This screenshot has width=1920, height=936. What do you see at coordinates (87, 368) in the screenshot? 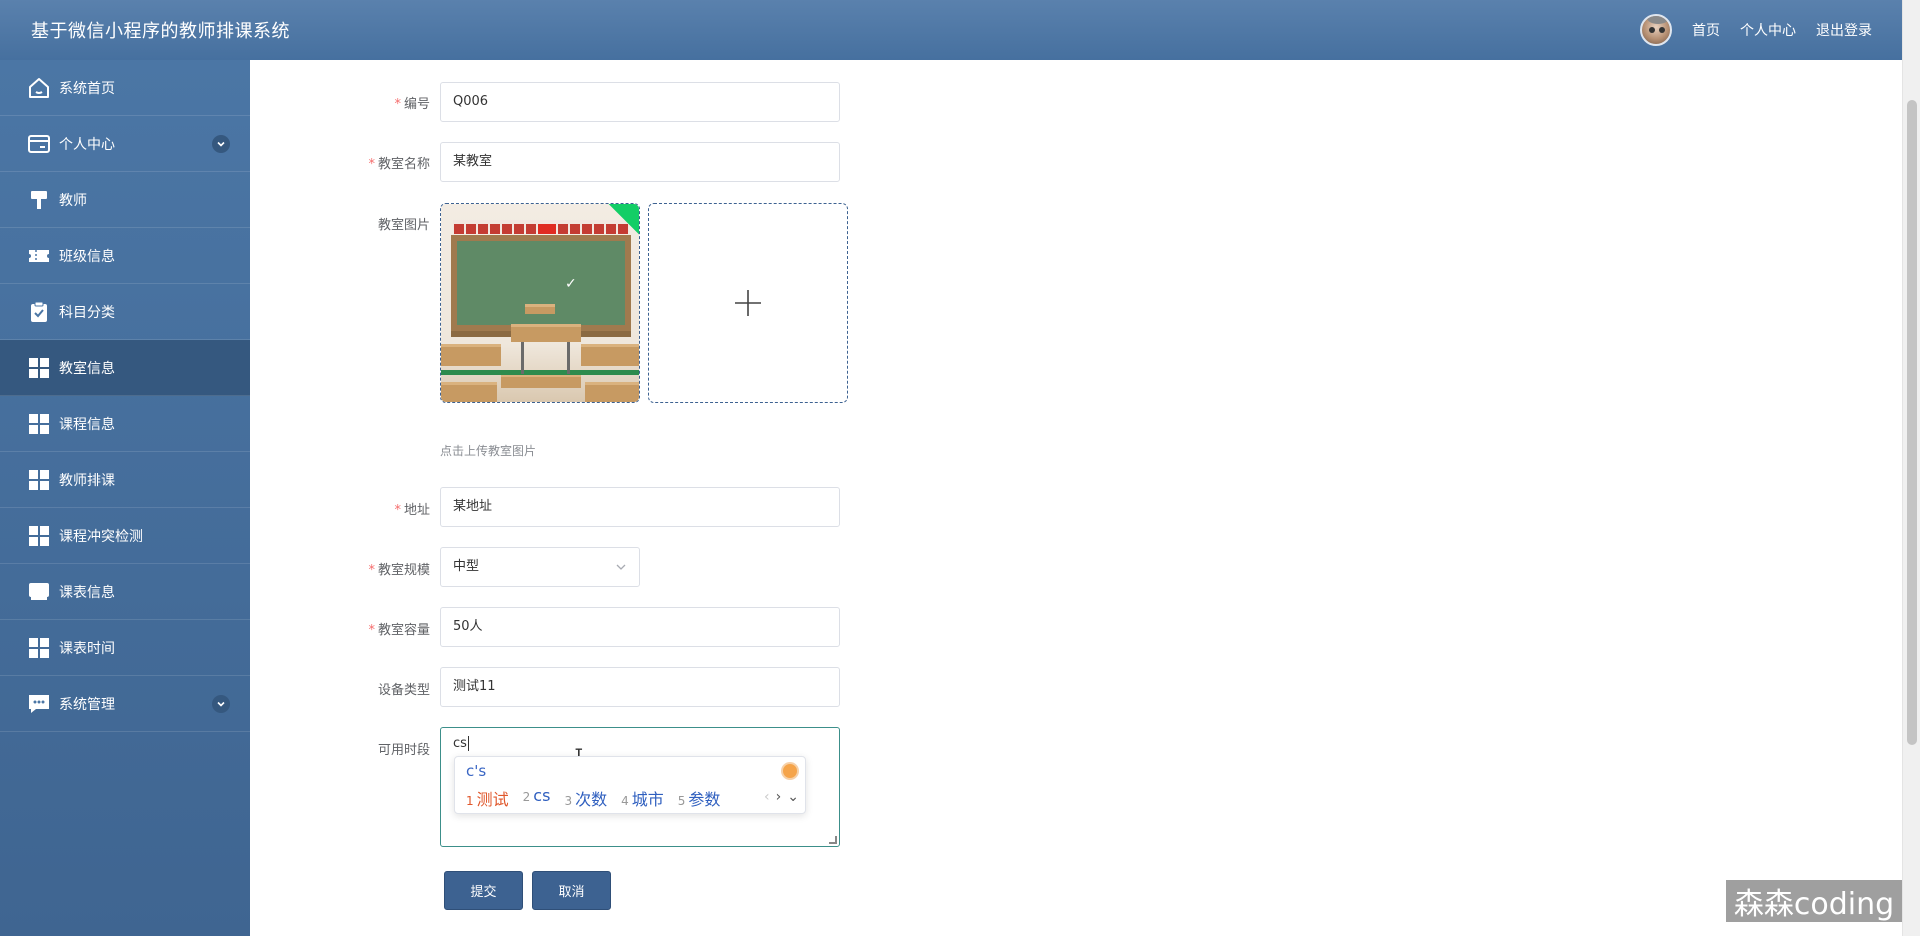
I see `sidebar-item-label: 教室信息` at bounding box center [87, 368].